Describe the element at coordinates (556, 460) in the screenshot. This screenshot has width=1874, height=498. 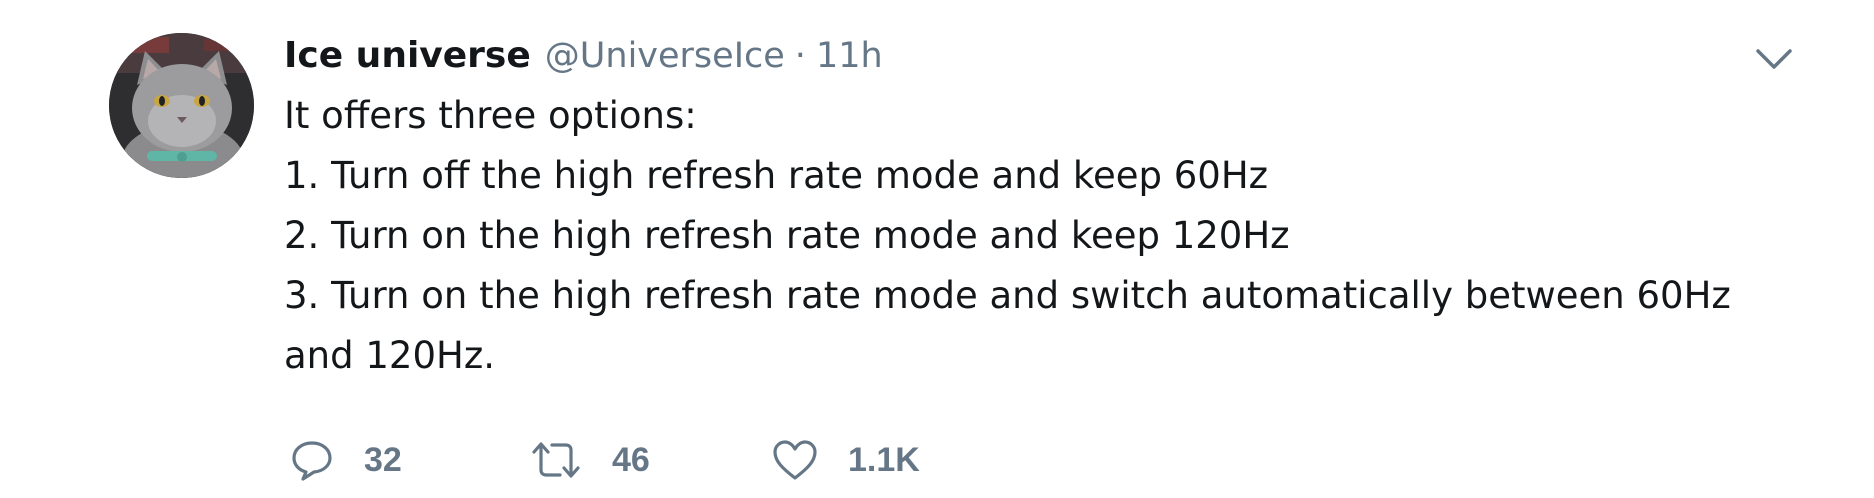
I see `retweet-icon` at that location.